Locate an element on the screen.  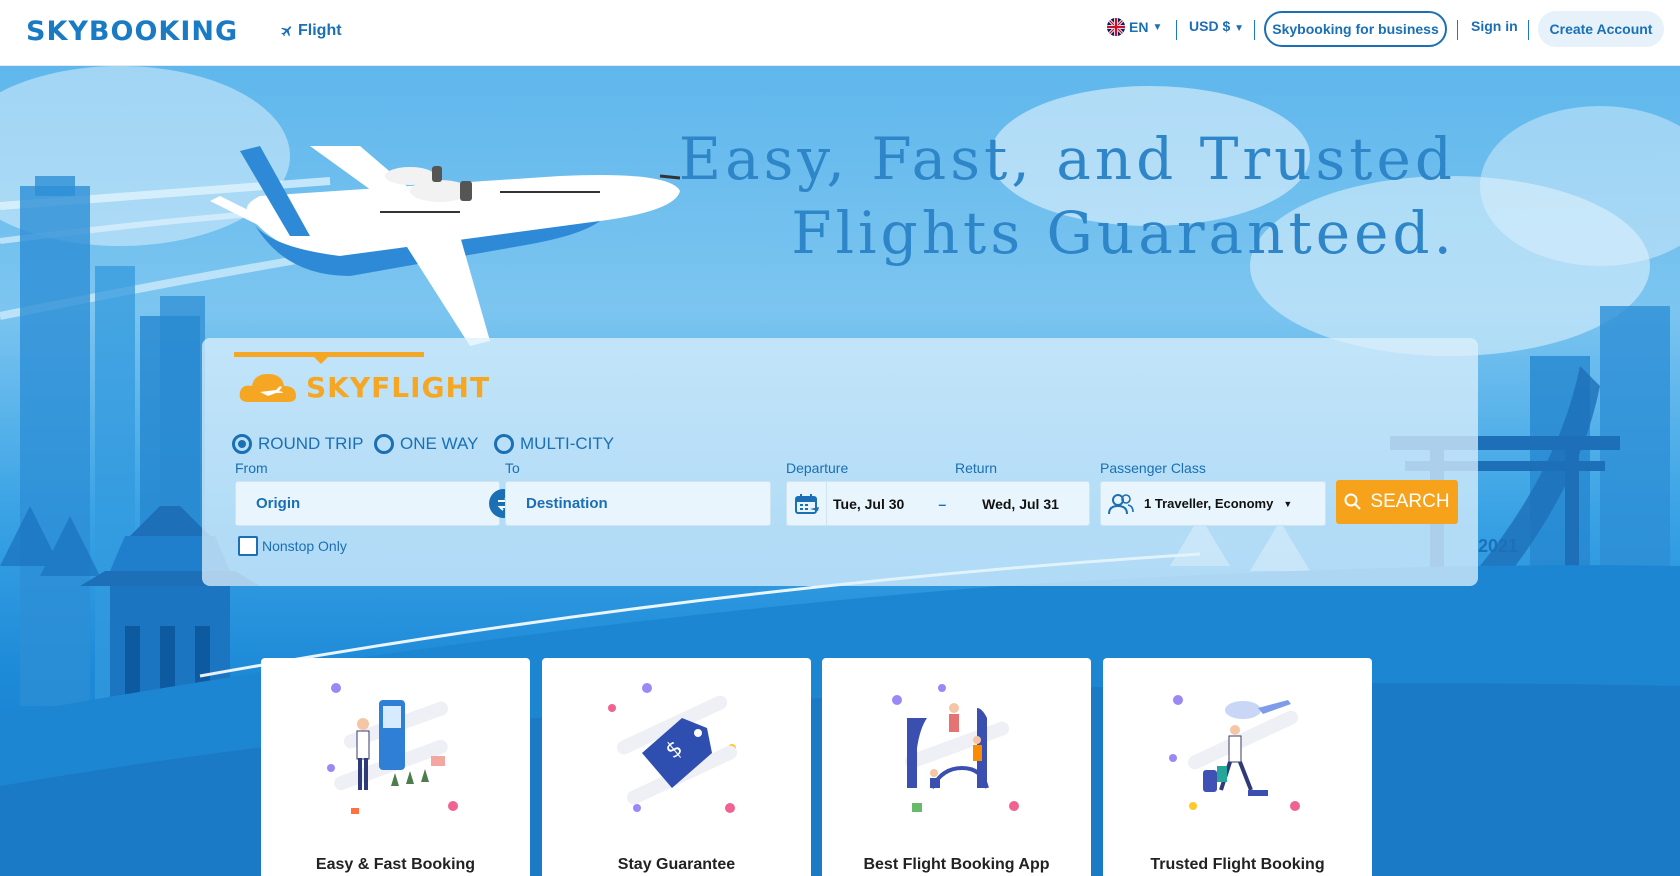
destination-value: Destination is located at coordinates (567, 503).